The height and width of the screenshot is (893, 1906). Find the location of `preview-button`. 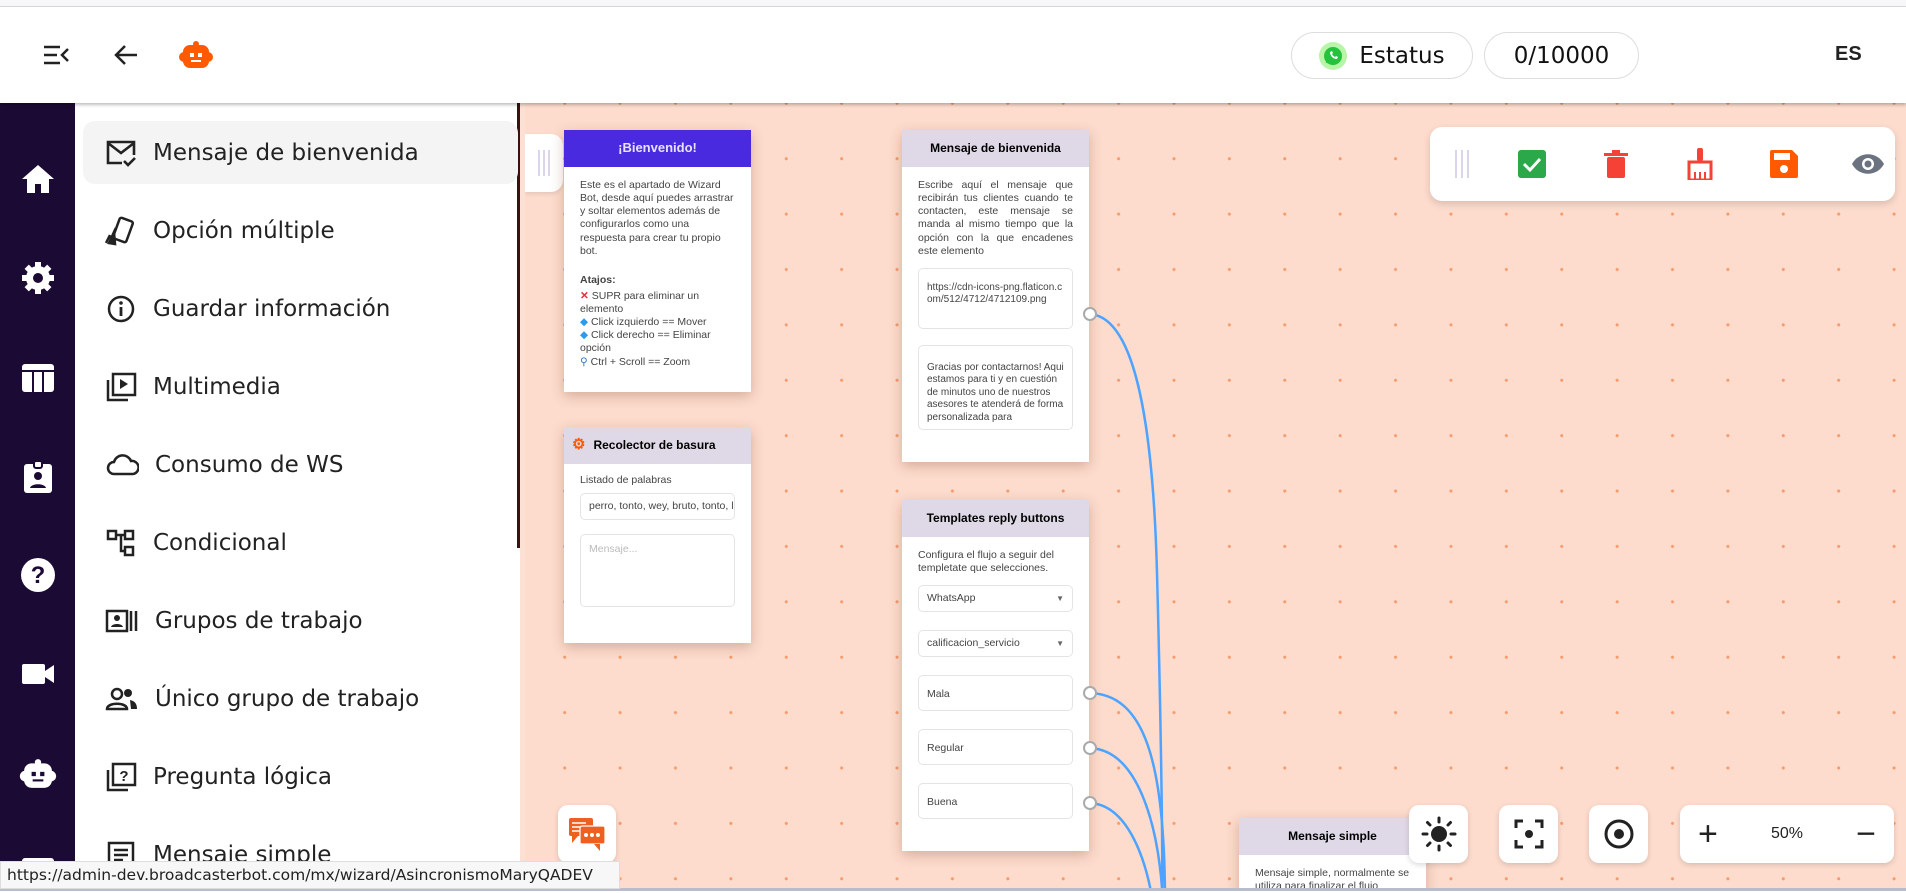

preview-button is located at coordinates (1868, 164).